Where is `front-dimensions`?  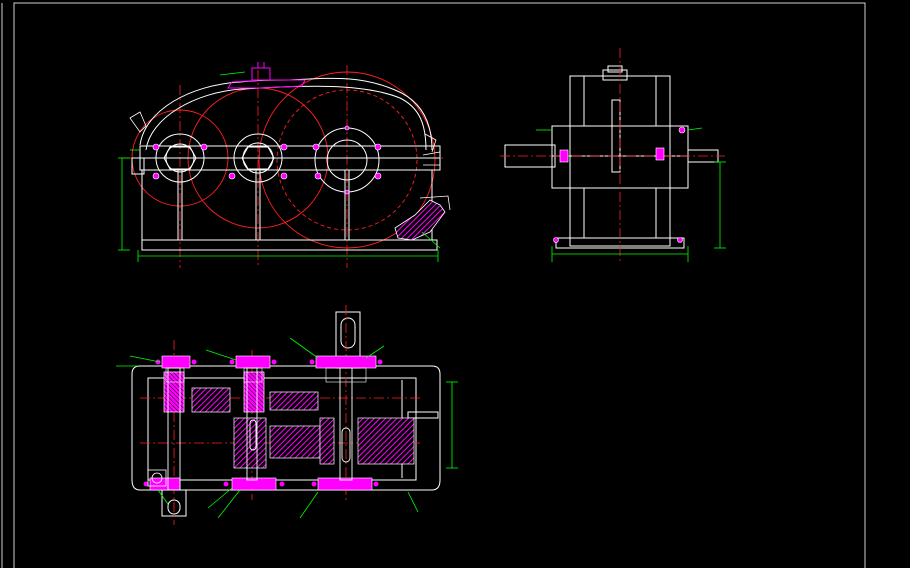
front-dimensions is located at coordinates (279, 166).